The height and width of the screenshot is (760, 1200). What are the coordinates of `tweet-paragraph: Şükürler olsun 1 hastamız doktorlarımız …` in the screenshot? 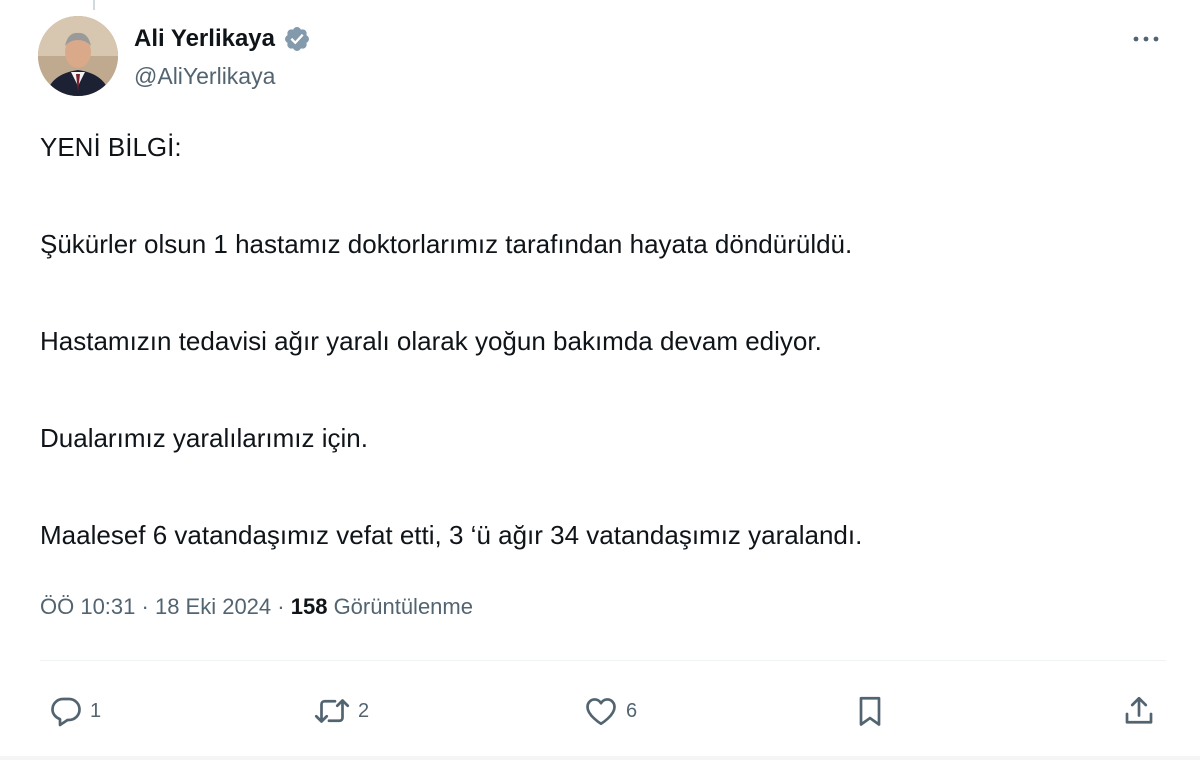 It's located at (446, 244).